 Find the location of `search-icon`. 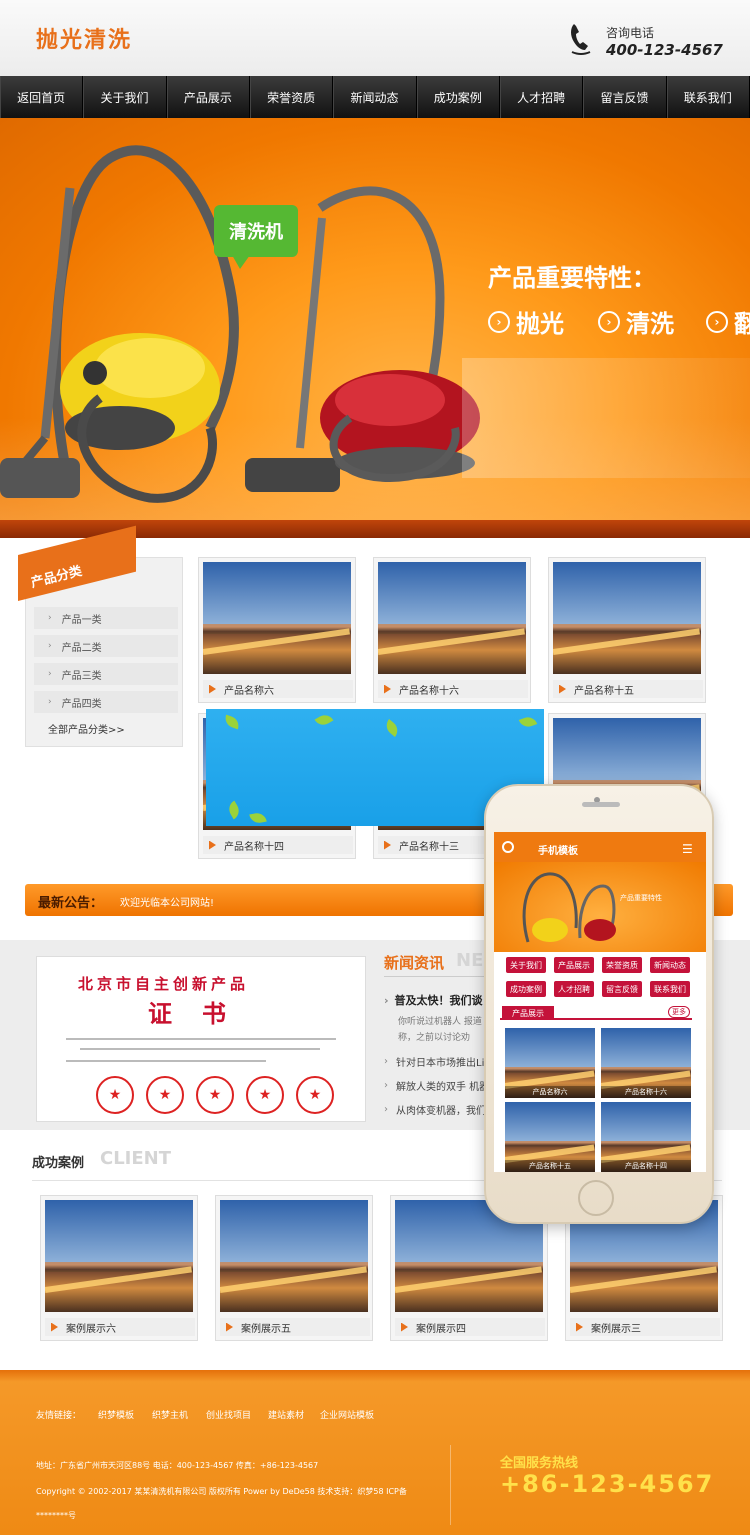

search-icon is located at coordinates (508, 847).